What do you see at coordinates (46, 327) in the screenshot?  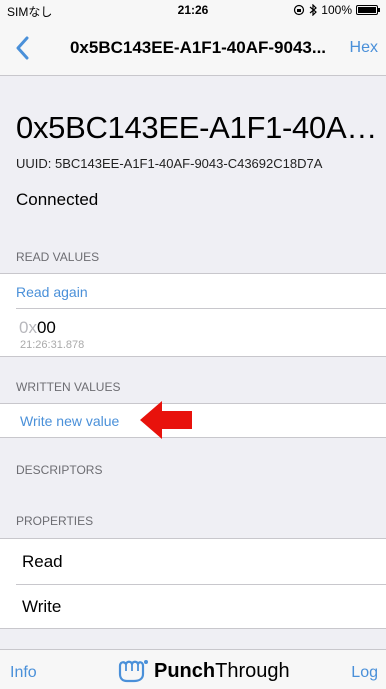 I see `value-number: 00` at bounding box center [46, 327].